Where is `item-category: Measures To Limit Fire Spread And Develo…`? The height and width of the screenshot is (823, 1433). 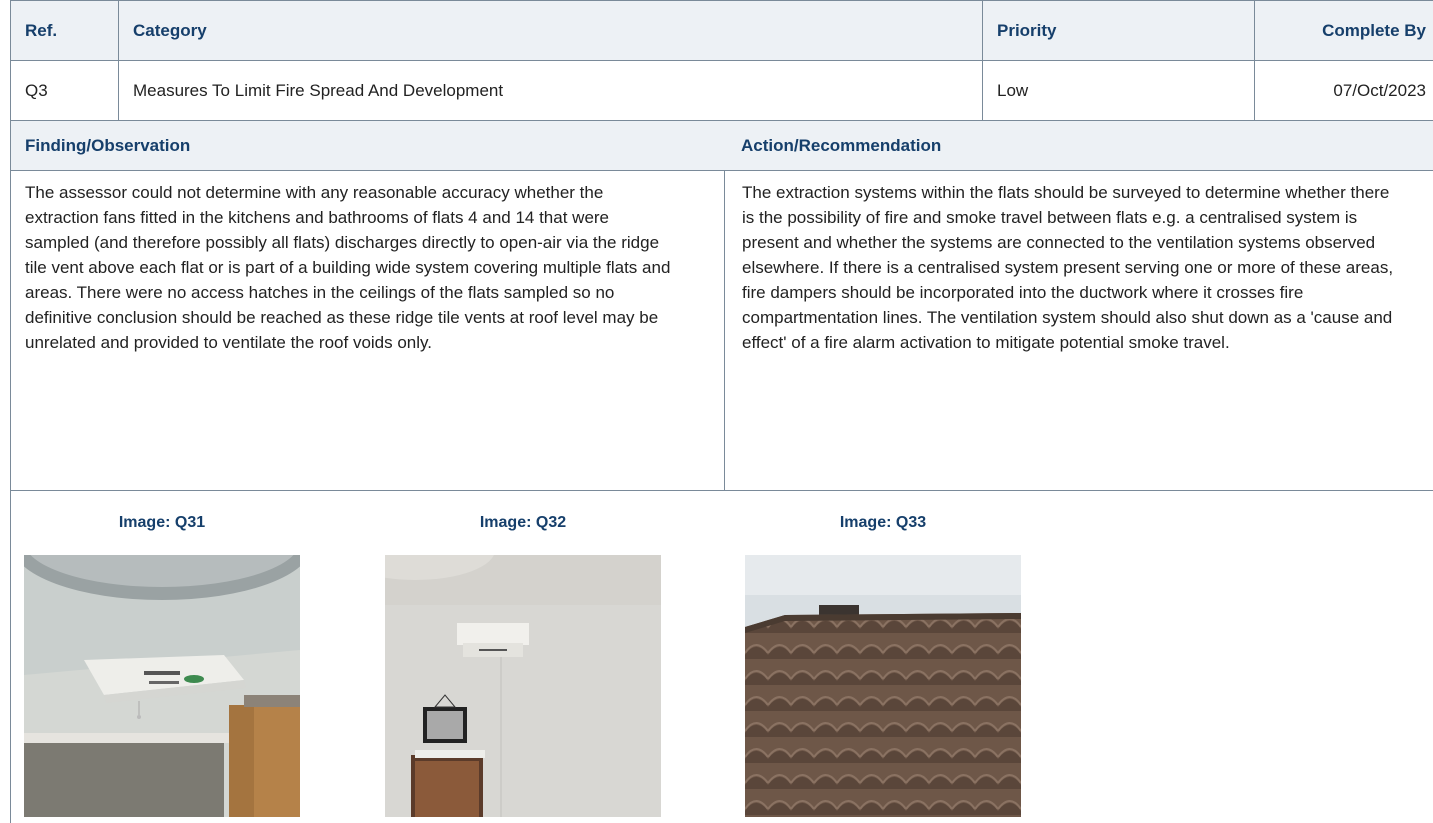
item-category: Measures To Limit Fire Spread And Develo… is located at coordinates (550, 90).